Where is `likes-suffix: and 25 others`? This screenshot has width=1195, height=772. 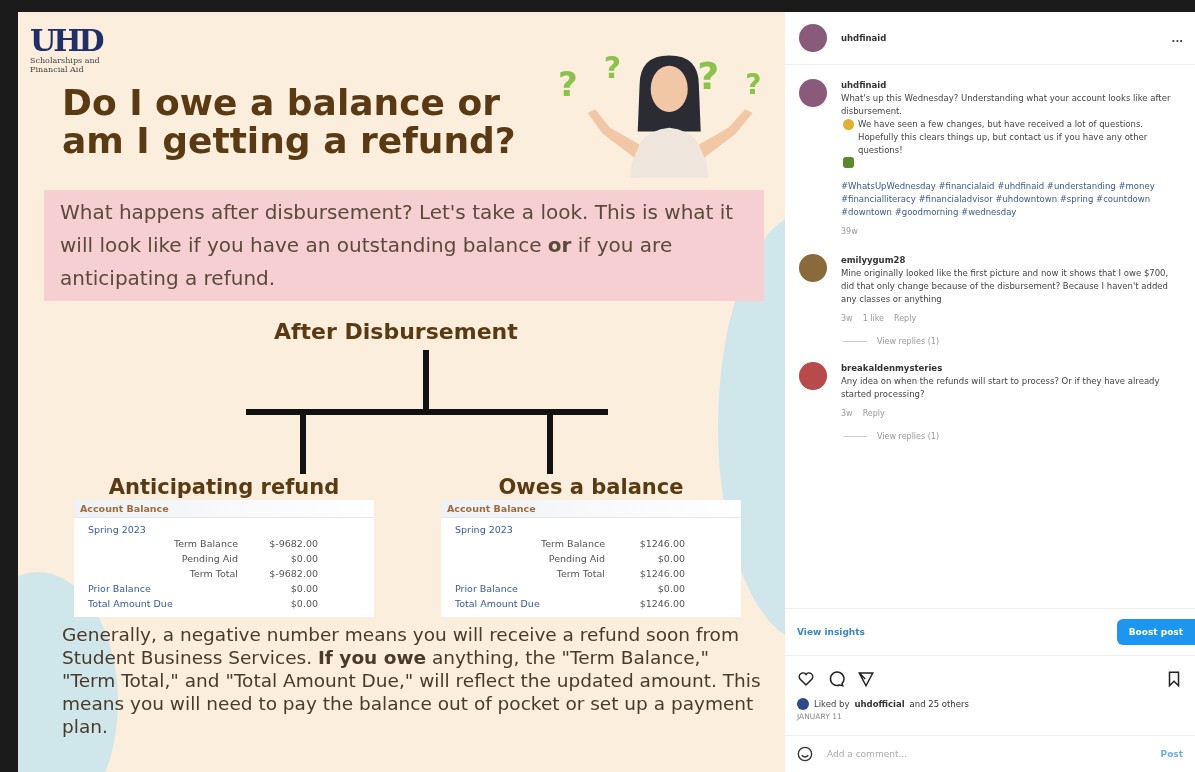 likes-suffix: and 25 others is located at coordinates (939, 704).